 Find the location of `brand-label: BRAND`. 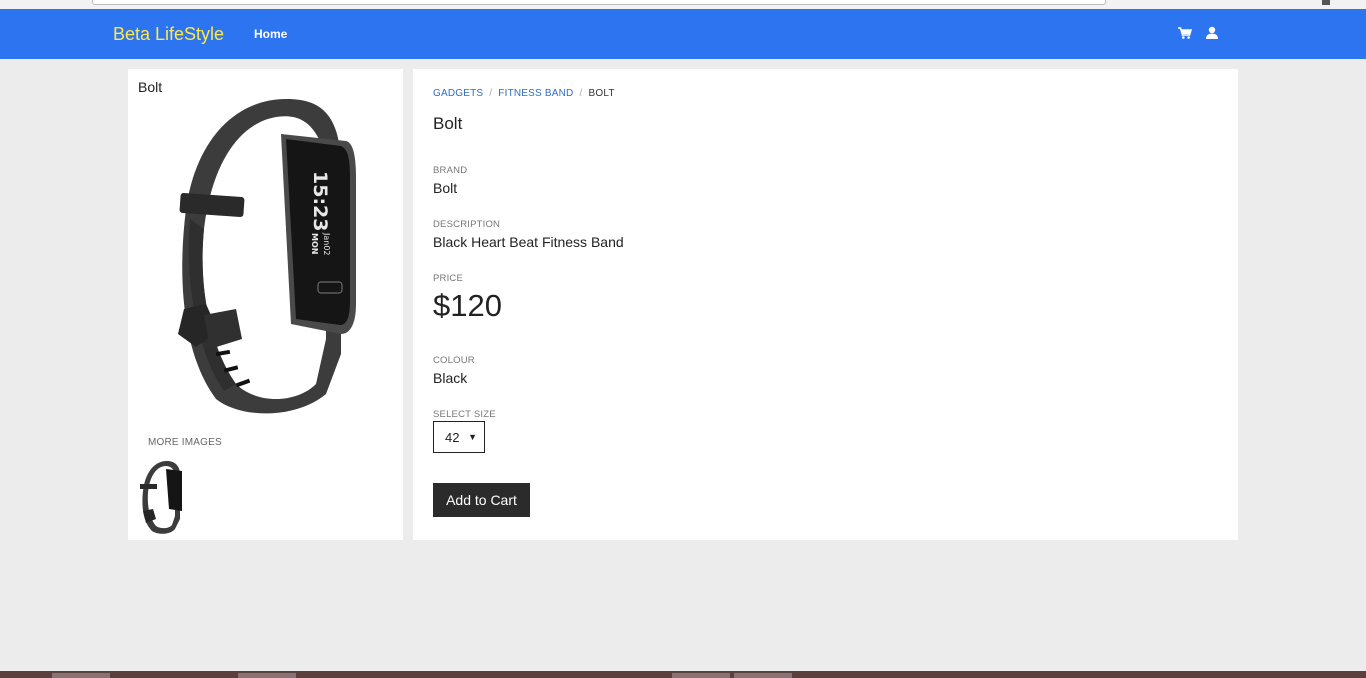

brand-label: BRAND is located at coordinates (450, 170).